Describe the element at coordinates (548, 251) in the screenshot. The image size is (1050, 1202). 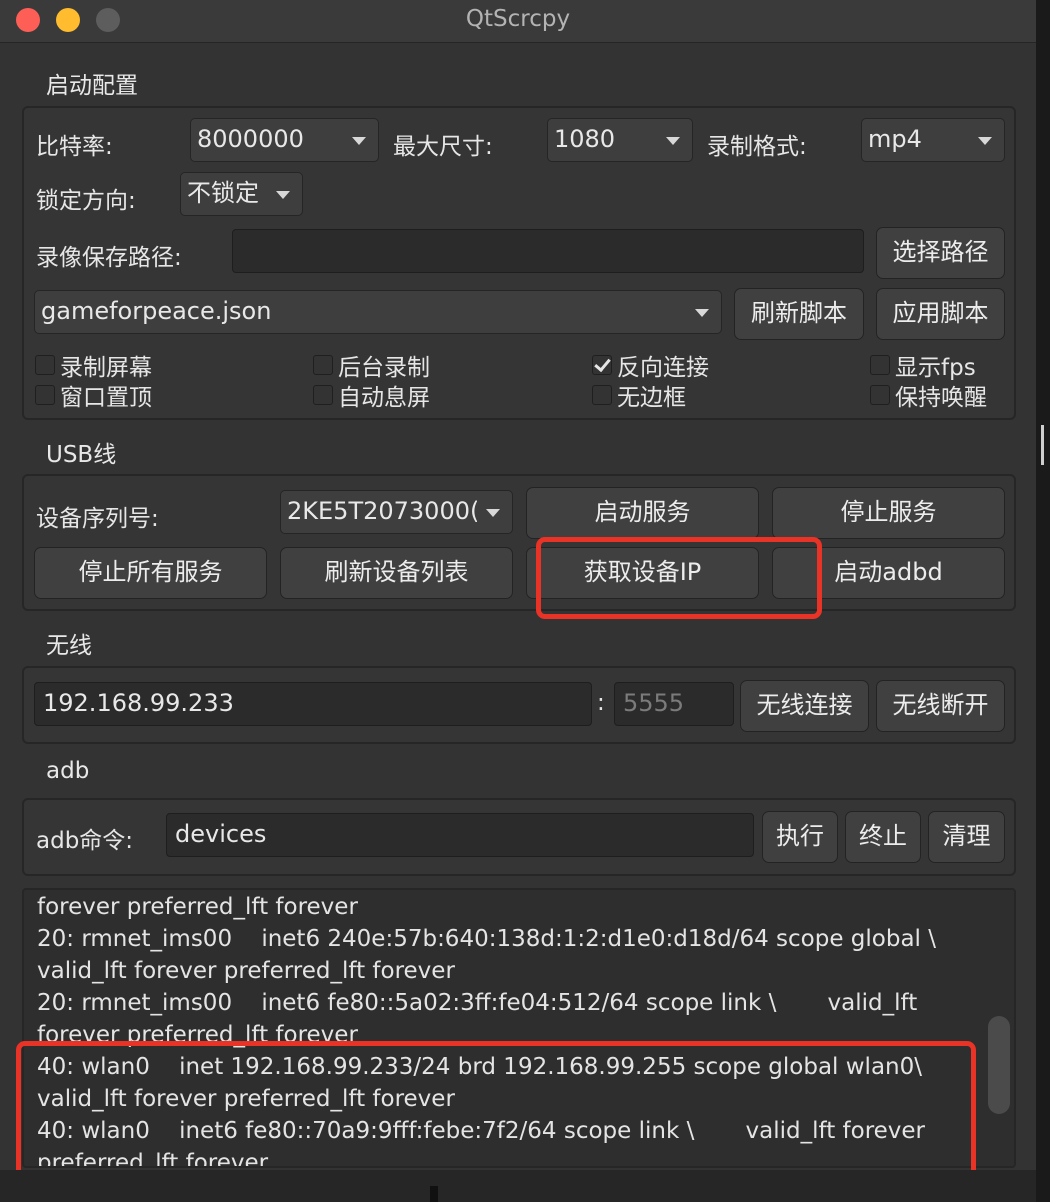
I see `record-path-input` at that location.